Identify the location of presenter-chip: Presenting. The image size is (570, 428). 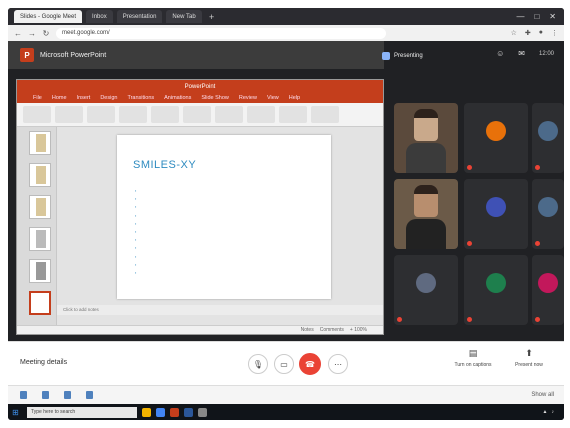
(415, 56).